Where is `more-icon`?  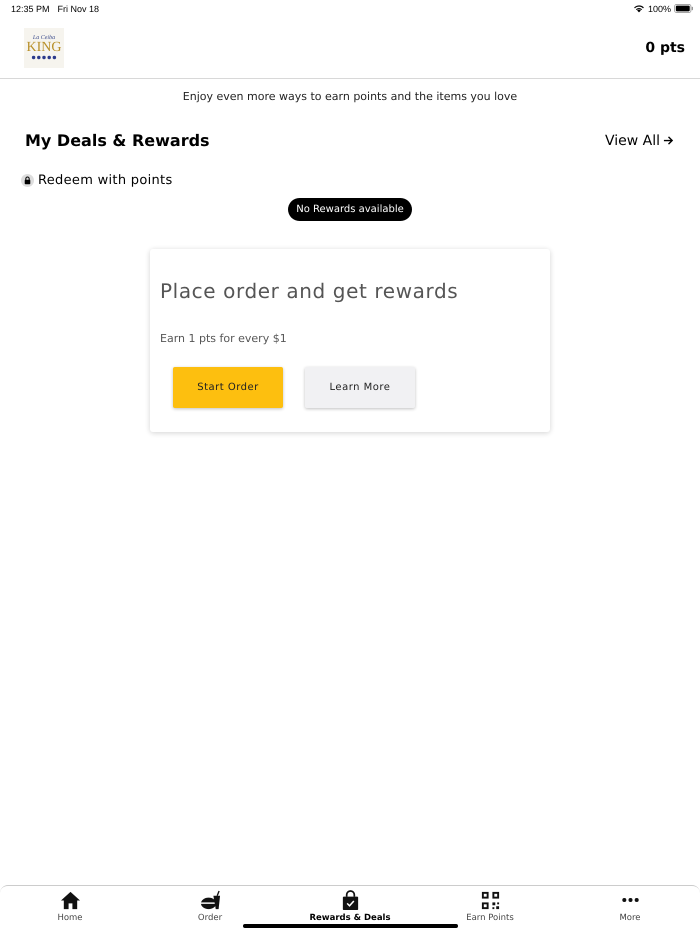
more-icon is located at coordinates (630, 900).